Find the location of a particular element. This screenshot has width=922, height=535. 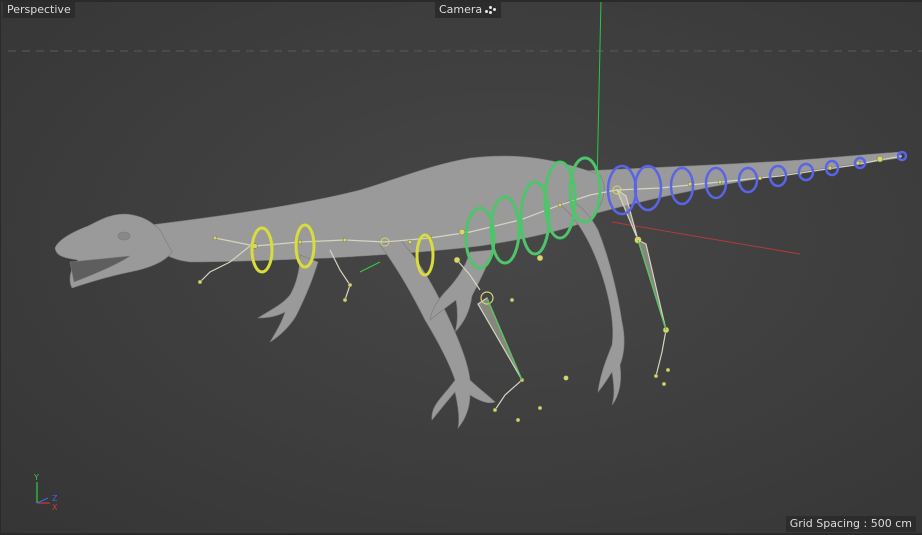

camera-icon is located at coordinates (491, 10).